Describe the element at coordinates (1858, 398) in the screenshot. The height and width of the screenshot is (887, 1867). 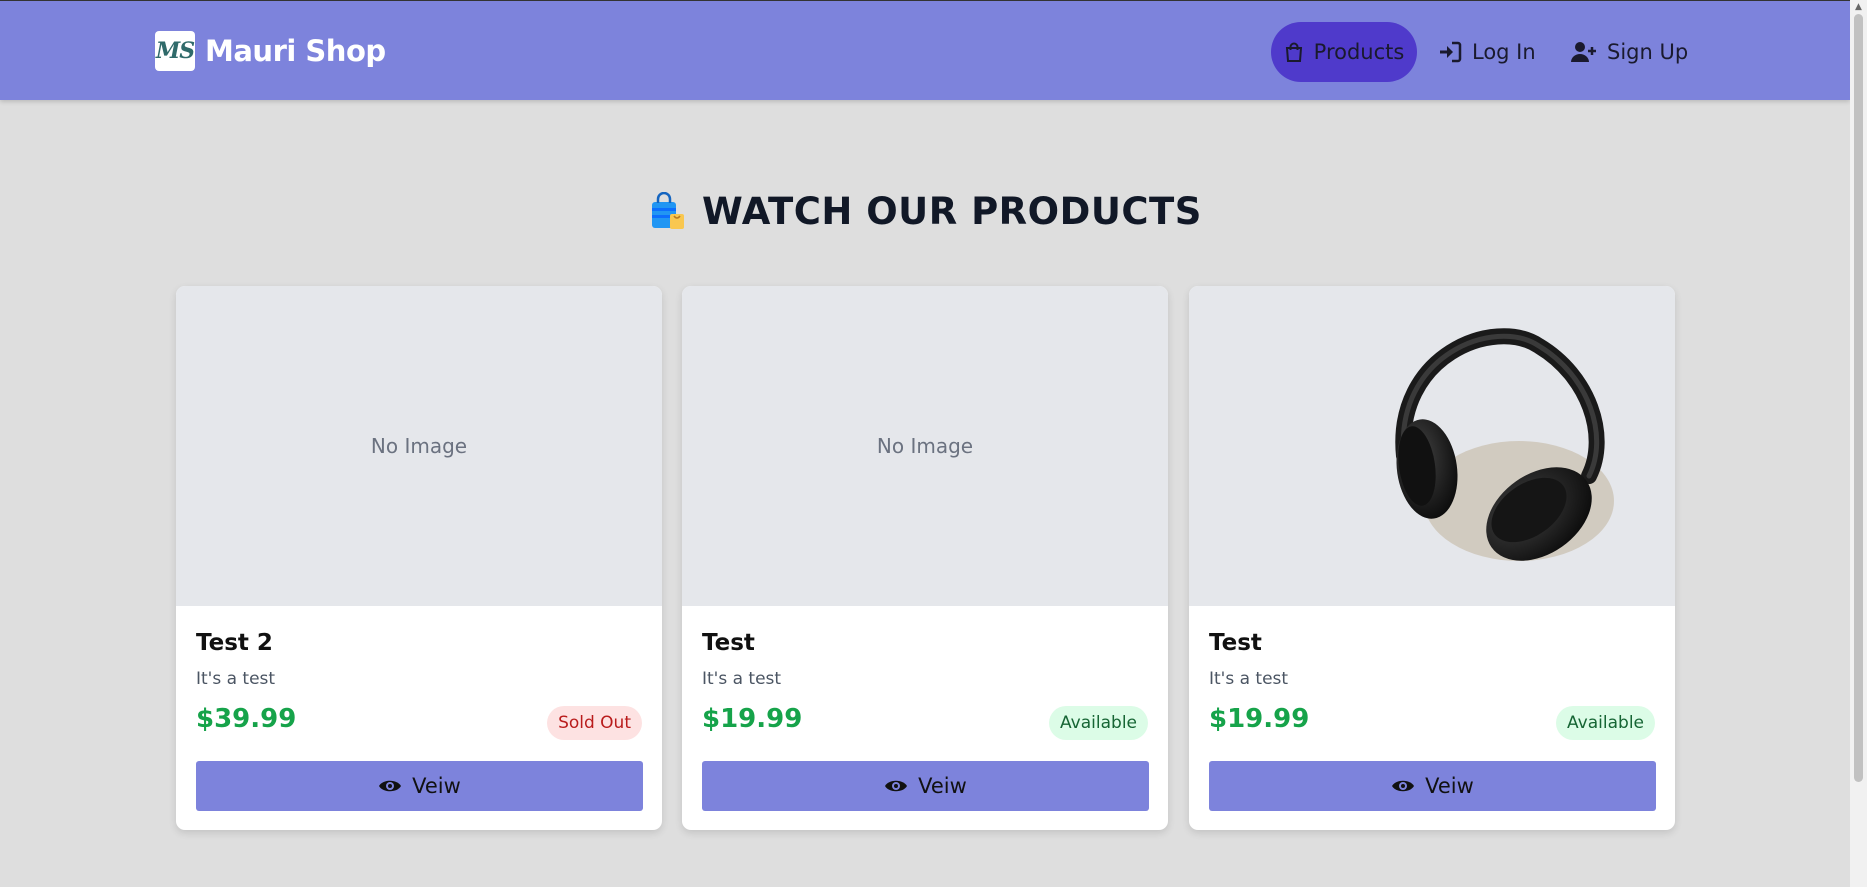
I see `scrollbar-thumb` at that location.